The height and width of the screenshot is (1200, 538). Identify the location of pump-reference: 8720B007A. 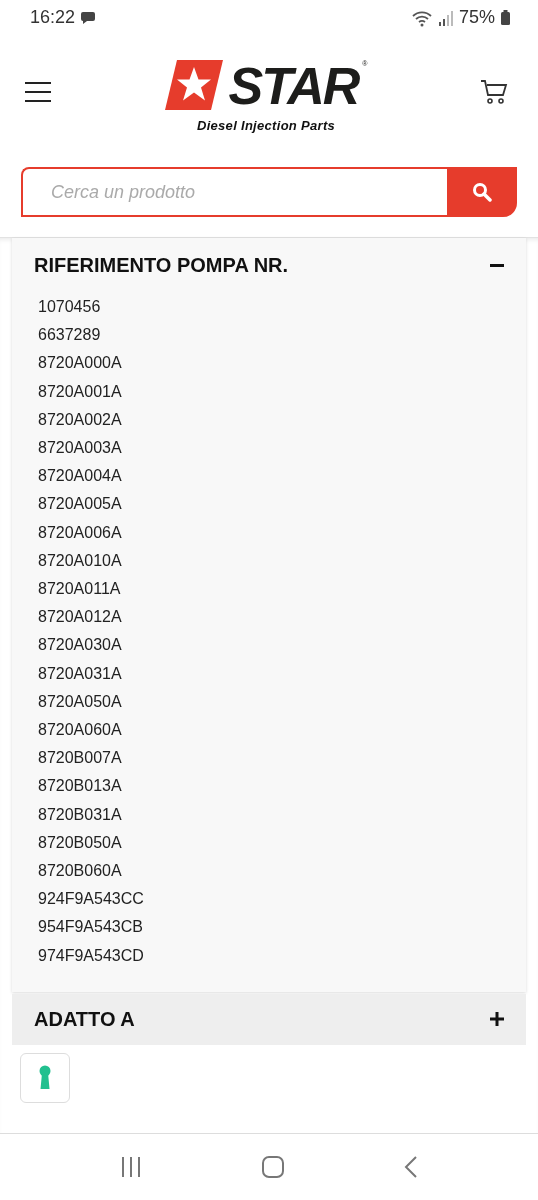
(80, 758).